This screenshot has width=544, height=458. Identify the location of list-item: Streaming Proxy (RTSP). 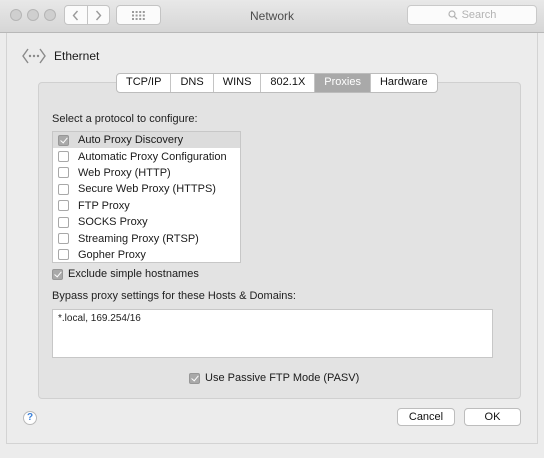
(146, 238).